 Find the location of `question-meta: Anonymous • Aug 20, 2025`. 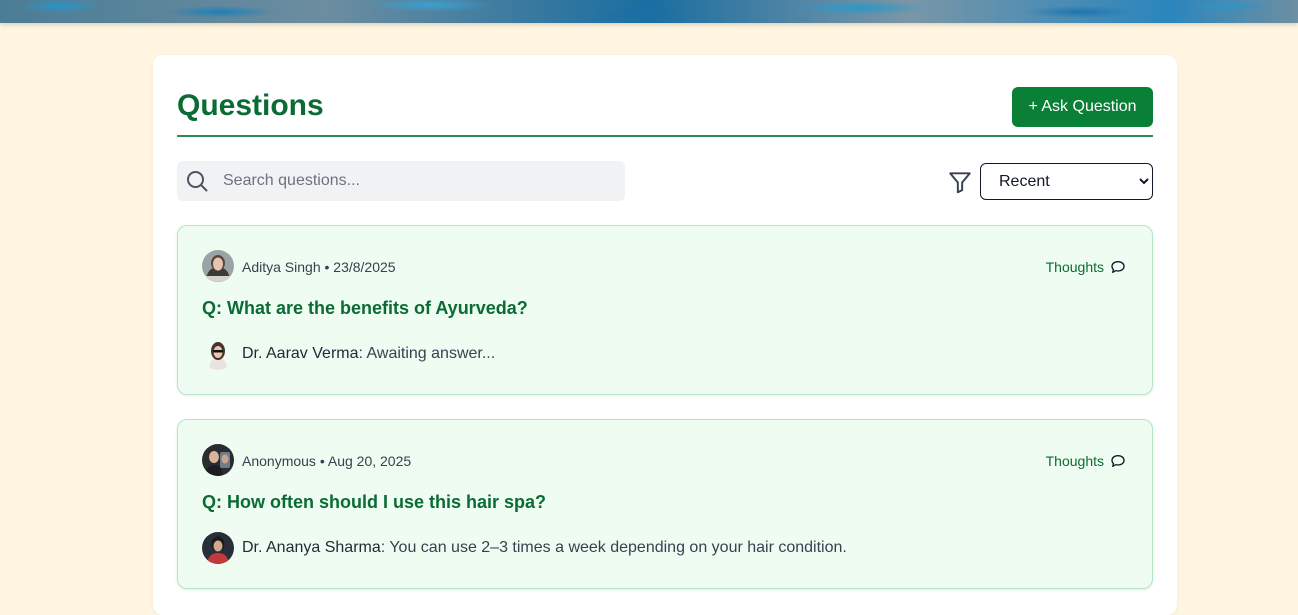

question-meta: Anonymous • Aug 20, 2025 is located at coordinates (326, 461).